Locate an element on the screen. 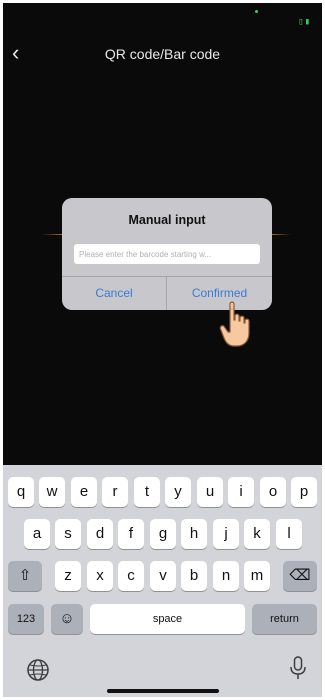 The width and height of the screenshot is (325, 700). barcode-input is located at coordinates (167, 254).